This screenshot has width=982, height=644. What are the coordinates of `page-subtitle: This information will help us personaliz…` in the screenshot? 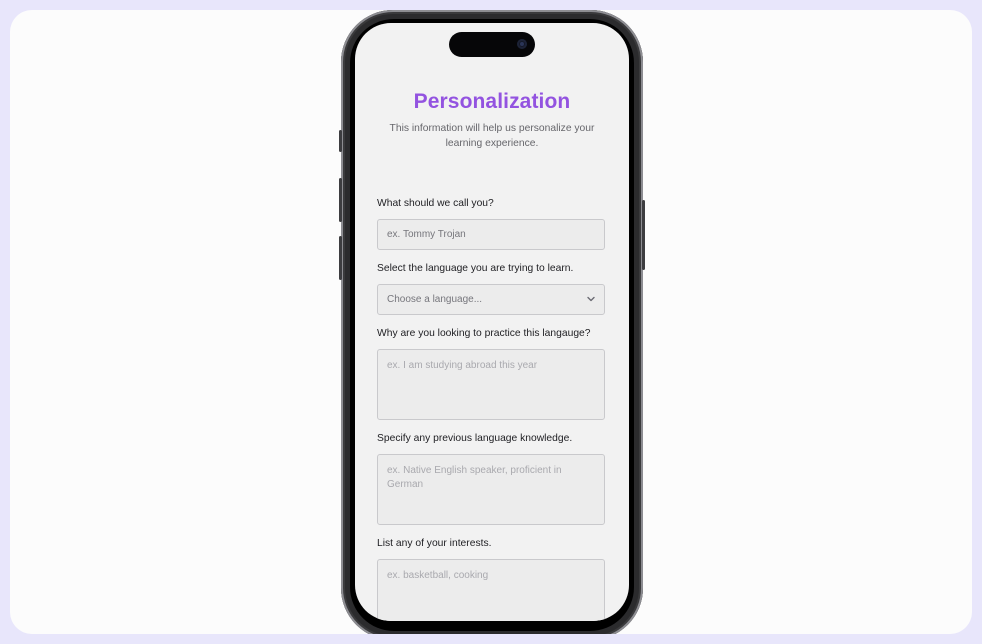 It's located at (492, 136).